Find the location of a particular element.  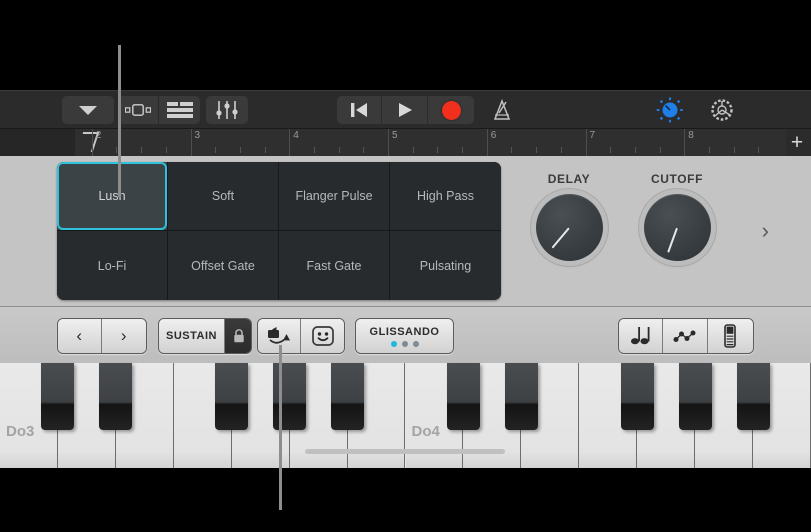

play-icon is located at coordinates (405, 110).